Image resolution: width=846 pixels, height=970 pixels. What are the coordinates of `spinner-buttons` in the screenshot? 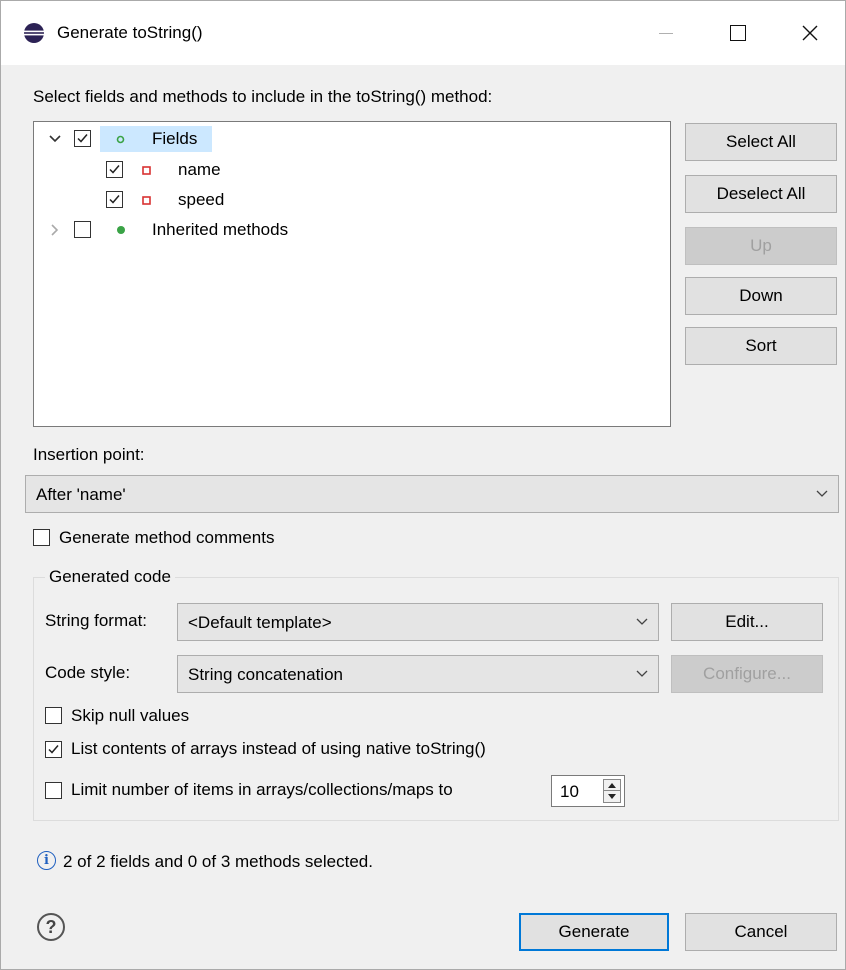 It's located at (612, 791).